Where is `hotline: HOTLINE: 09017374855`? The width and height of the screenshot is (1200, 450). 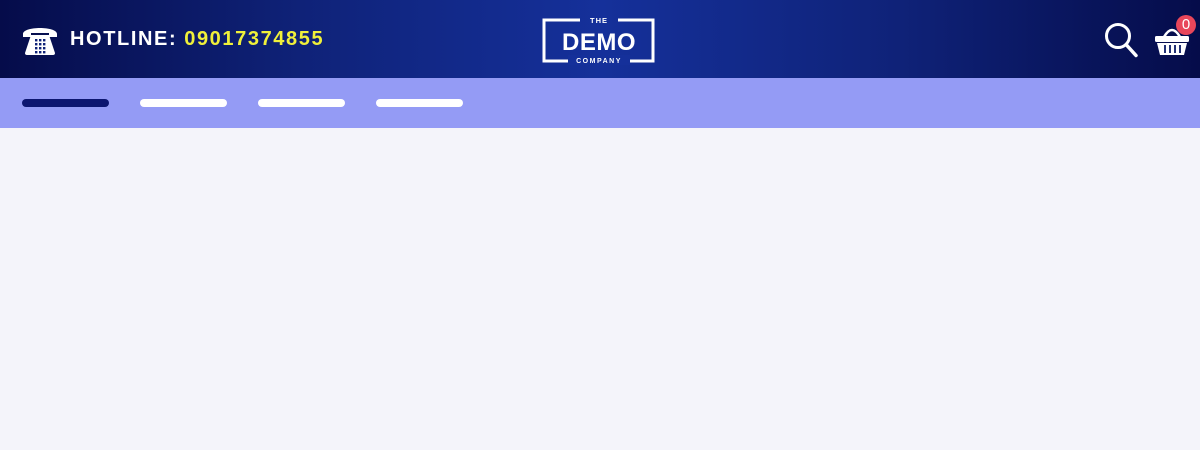
hotline: HOTLINE: 09017374855 is located at coordinates (172, 39).